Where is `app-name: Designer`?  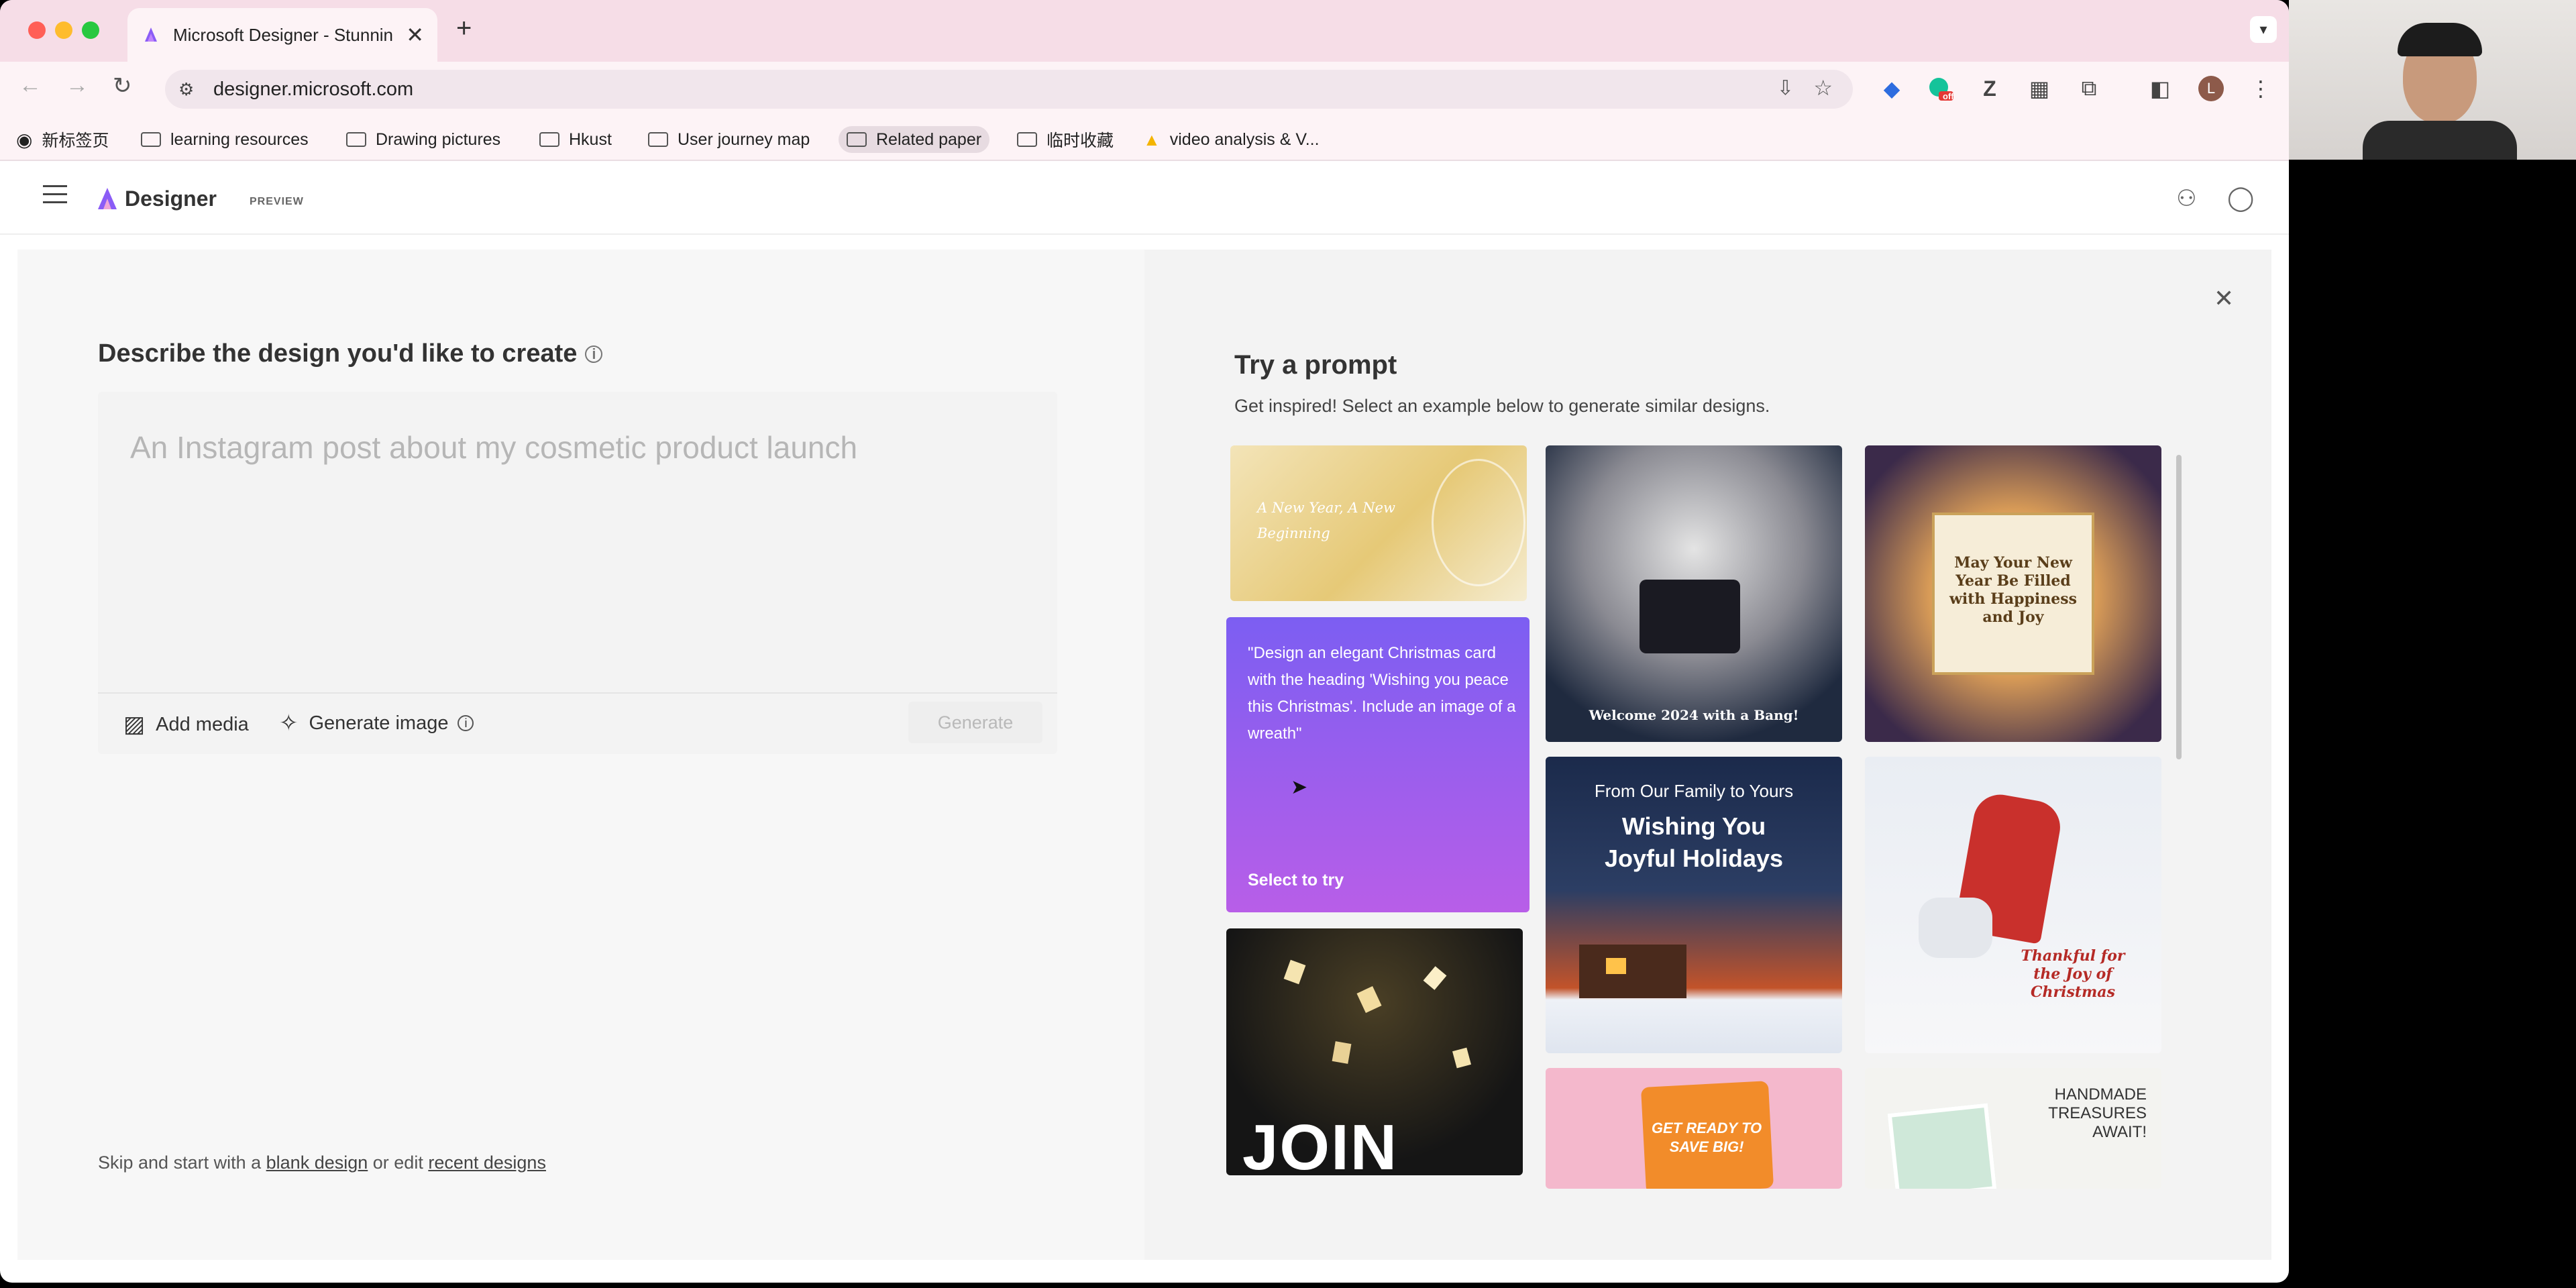 app-name: Designer is located at coordinates (171, 198).